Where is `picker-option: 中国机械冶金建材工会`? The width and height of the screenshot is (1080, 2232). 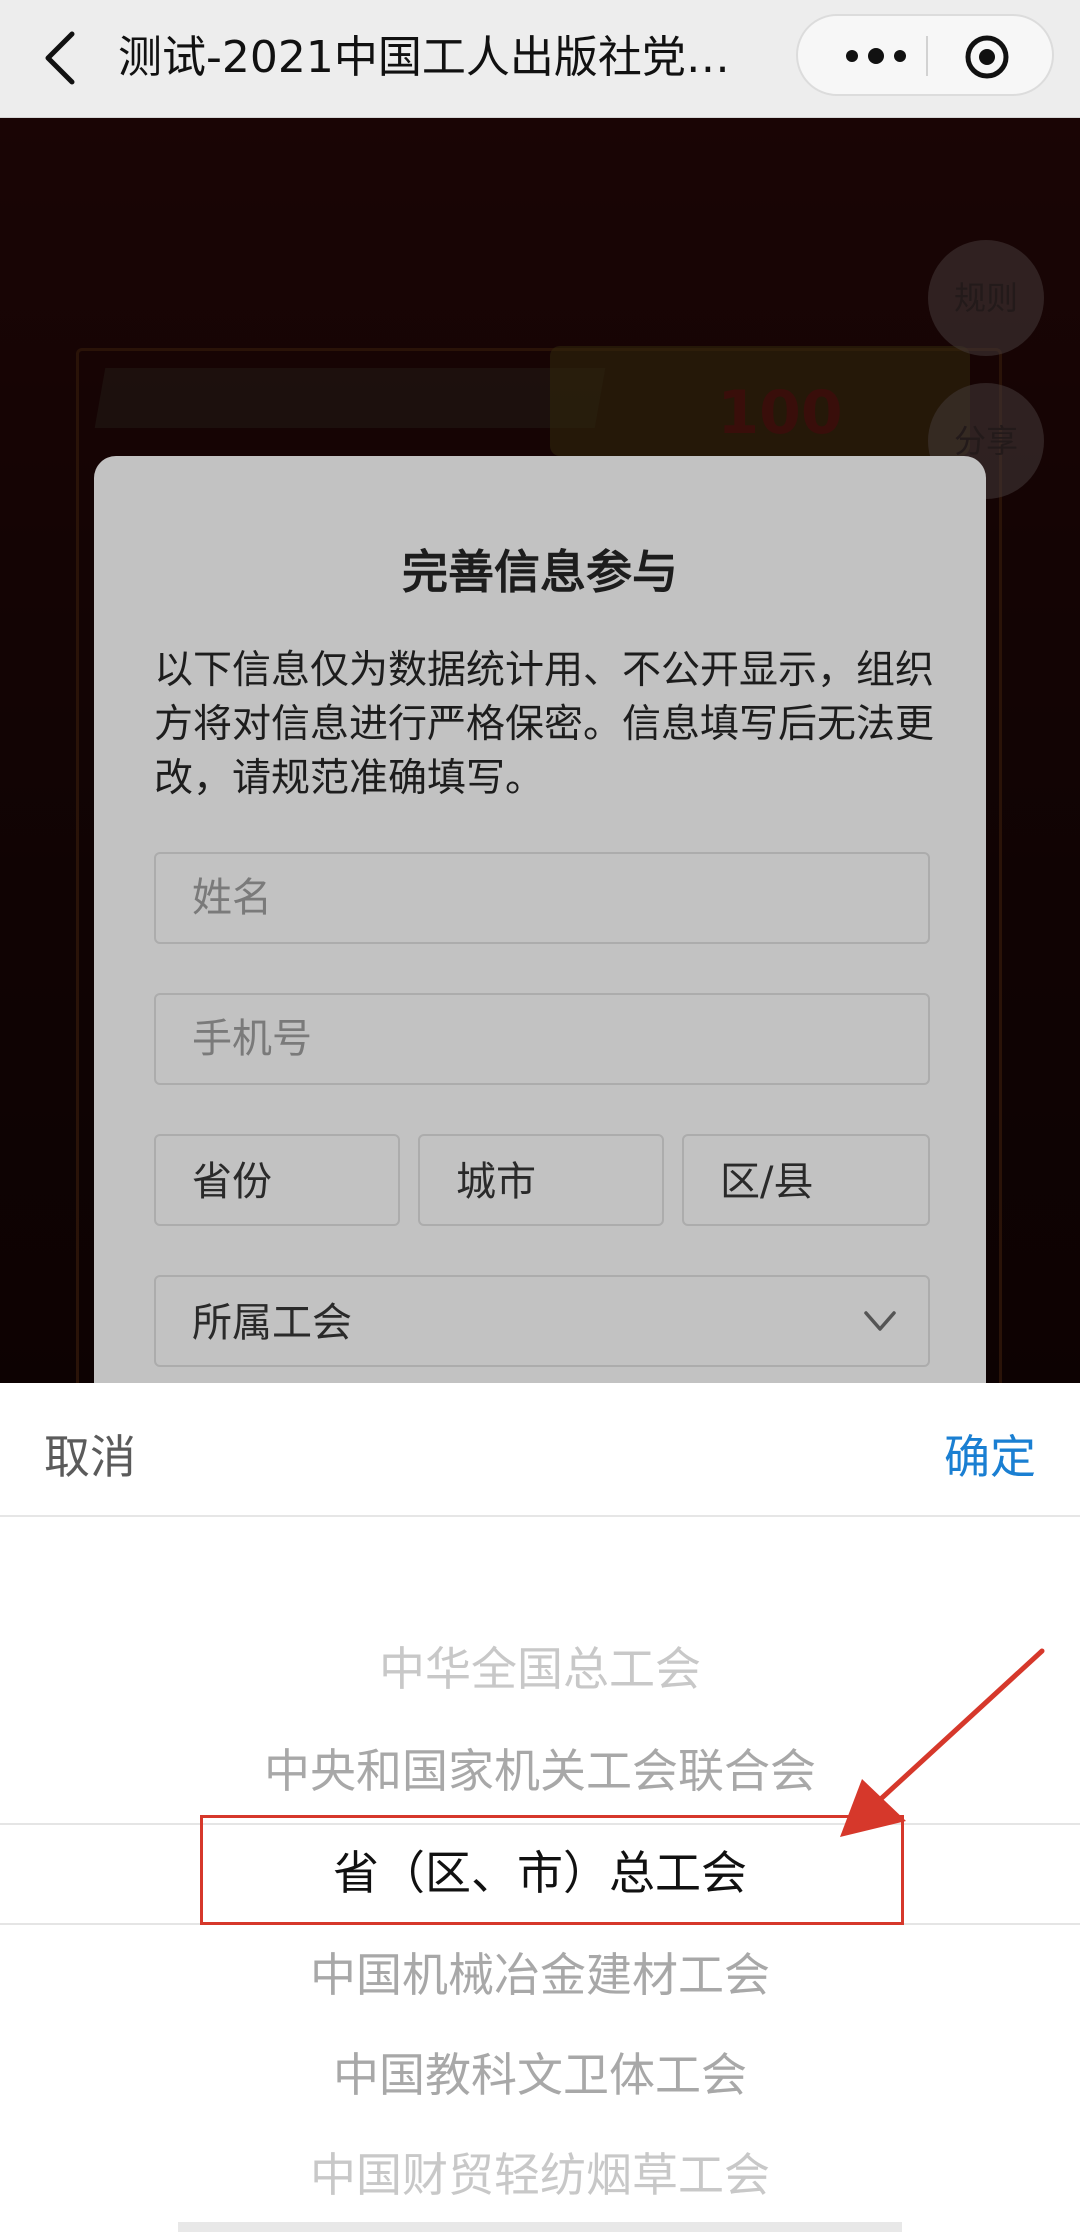
picker-option: 中国机械冶金建材工会 is located at coordinates (540, 1975).